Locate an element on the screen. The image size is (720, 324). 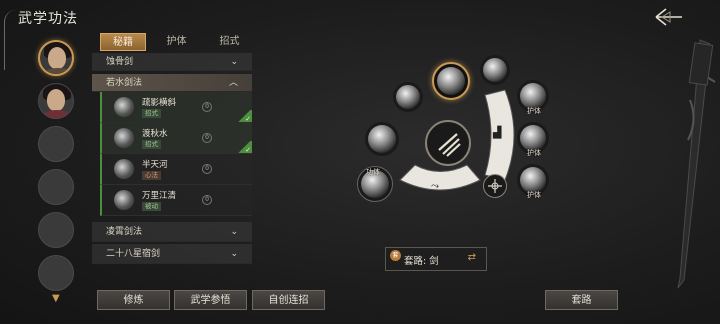
routine-button: 套路 is located at coordinates (581, 300).